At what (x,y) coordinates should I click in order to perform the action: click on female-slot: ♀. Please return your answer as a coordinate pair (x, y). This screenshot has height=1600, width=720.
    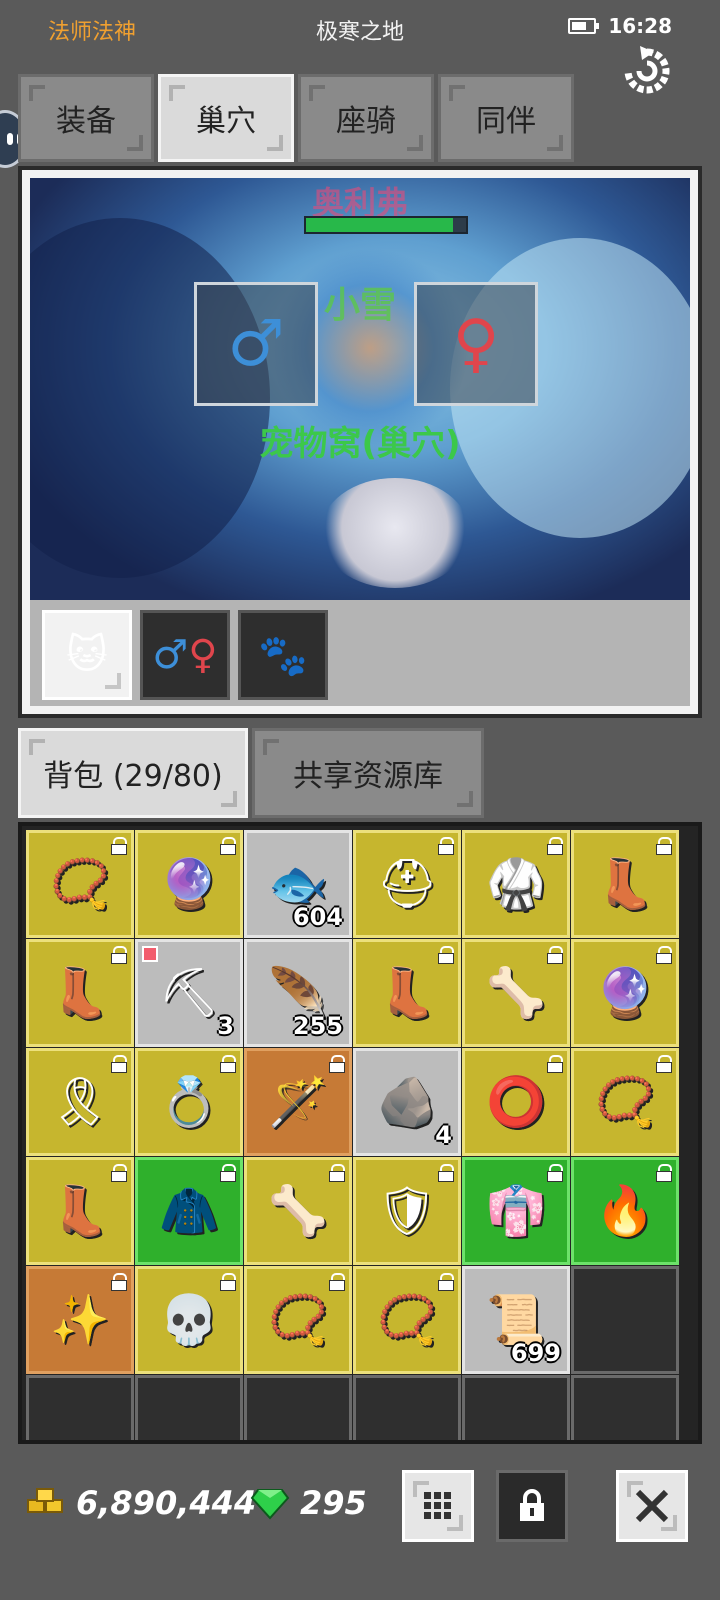
    Looking at the image, I should click on (476, 344).